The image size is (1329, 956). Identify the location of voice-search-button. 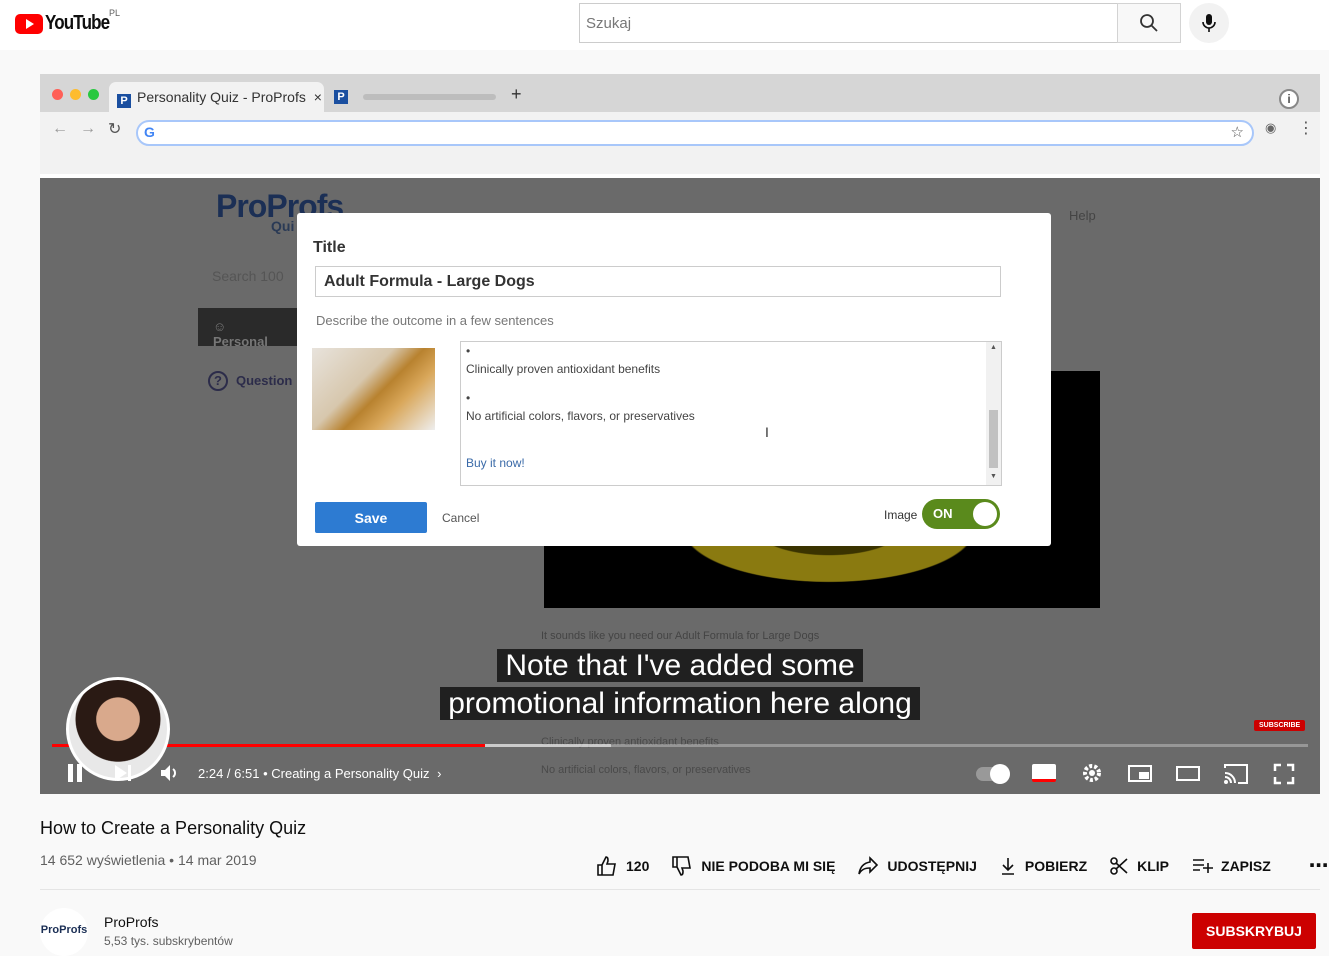
(1209, 23).